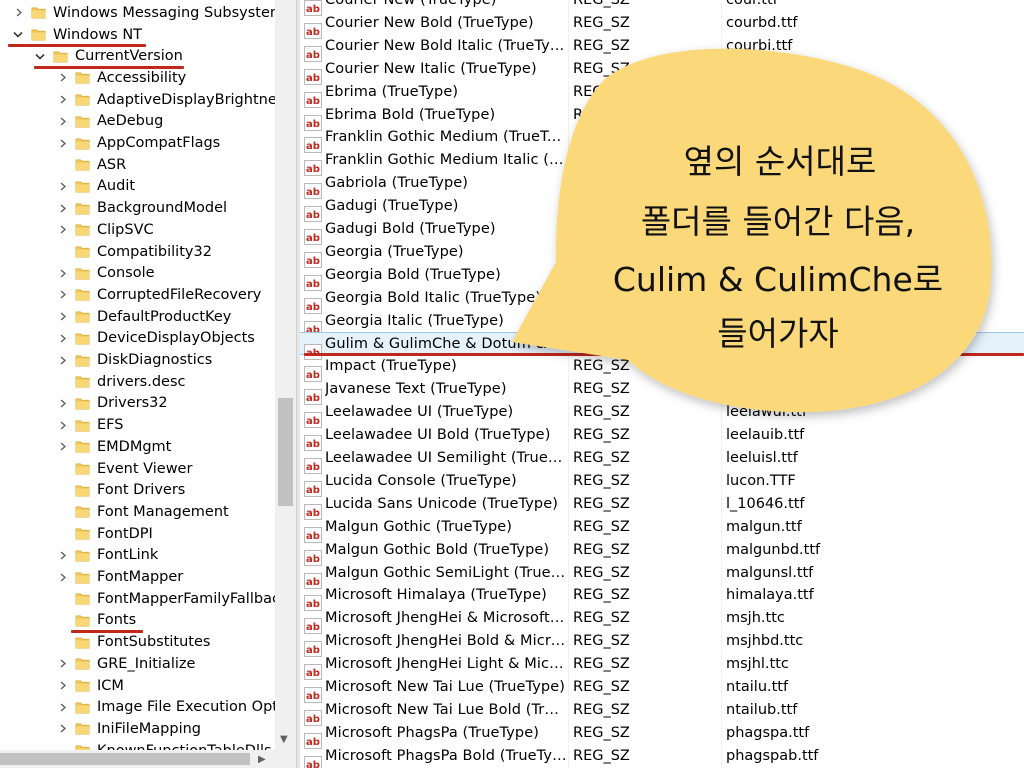 The width and height of the screenshot is (1024, 768). Describe the element at coordinates (284, 740) in the screenshot. I see `scroll-down-arrow-icon: ▼` at that location.